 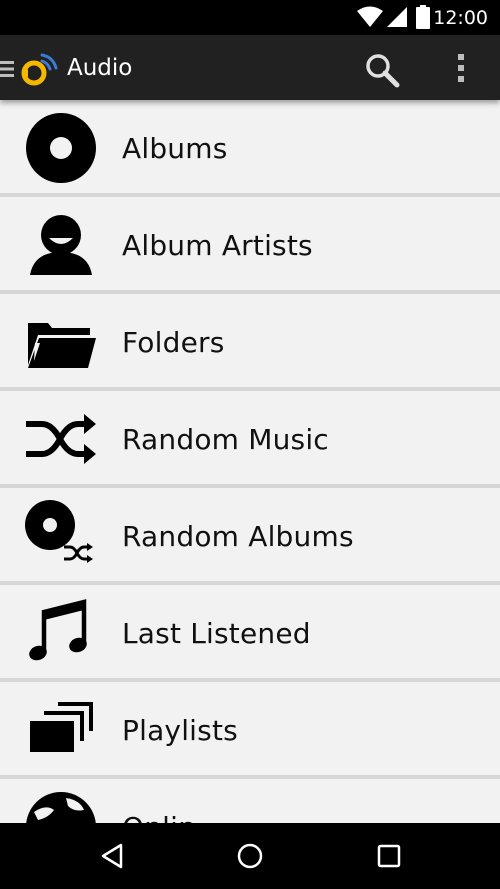 What do you see at coordinates (173, 342) in the screenshot?
I see `menu-item-label: Folders` at bounding box center [173, 342].